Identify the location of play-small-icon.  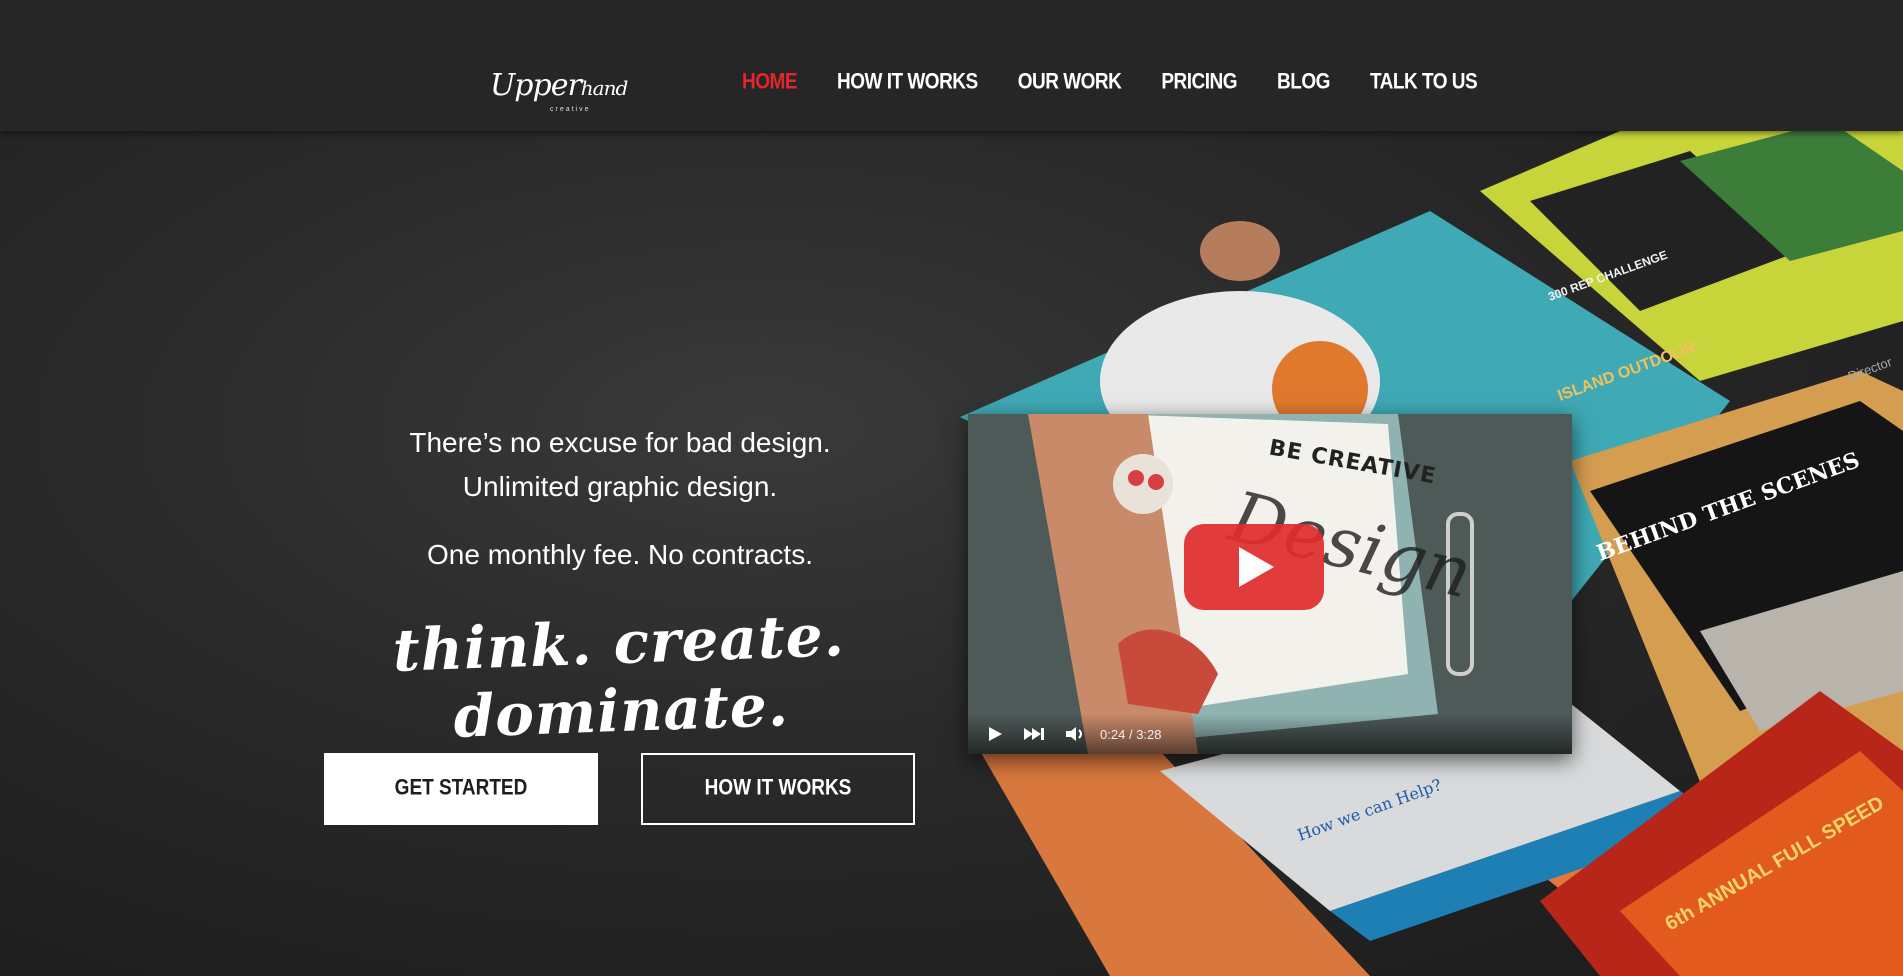
(995, 734).